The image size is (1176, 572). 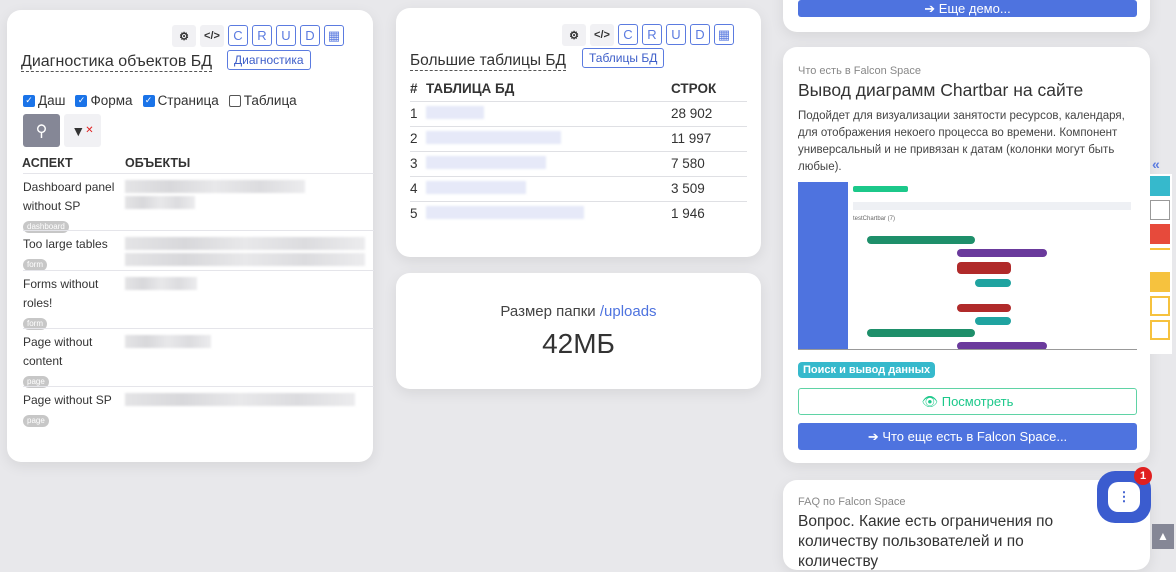 I want to click on aspect-text: Forms without roles!, so click(x=61, y=293).